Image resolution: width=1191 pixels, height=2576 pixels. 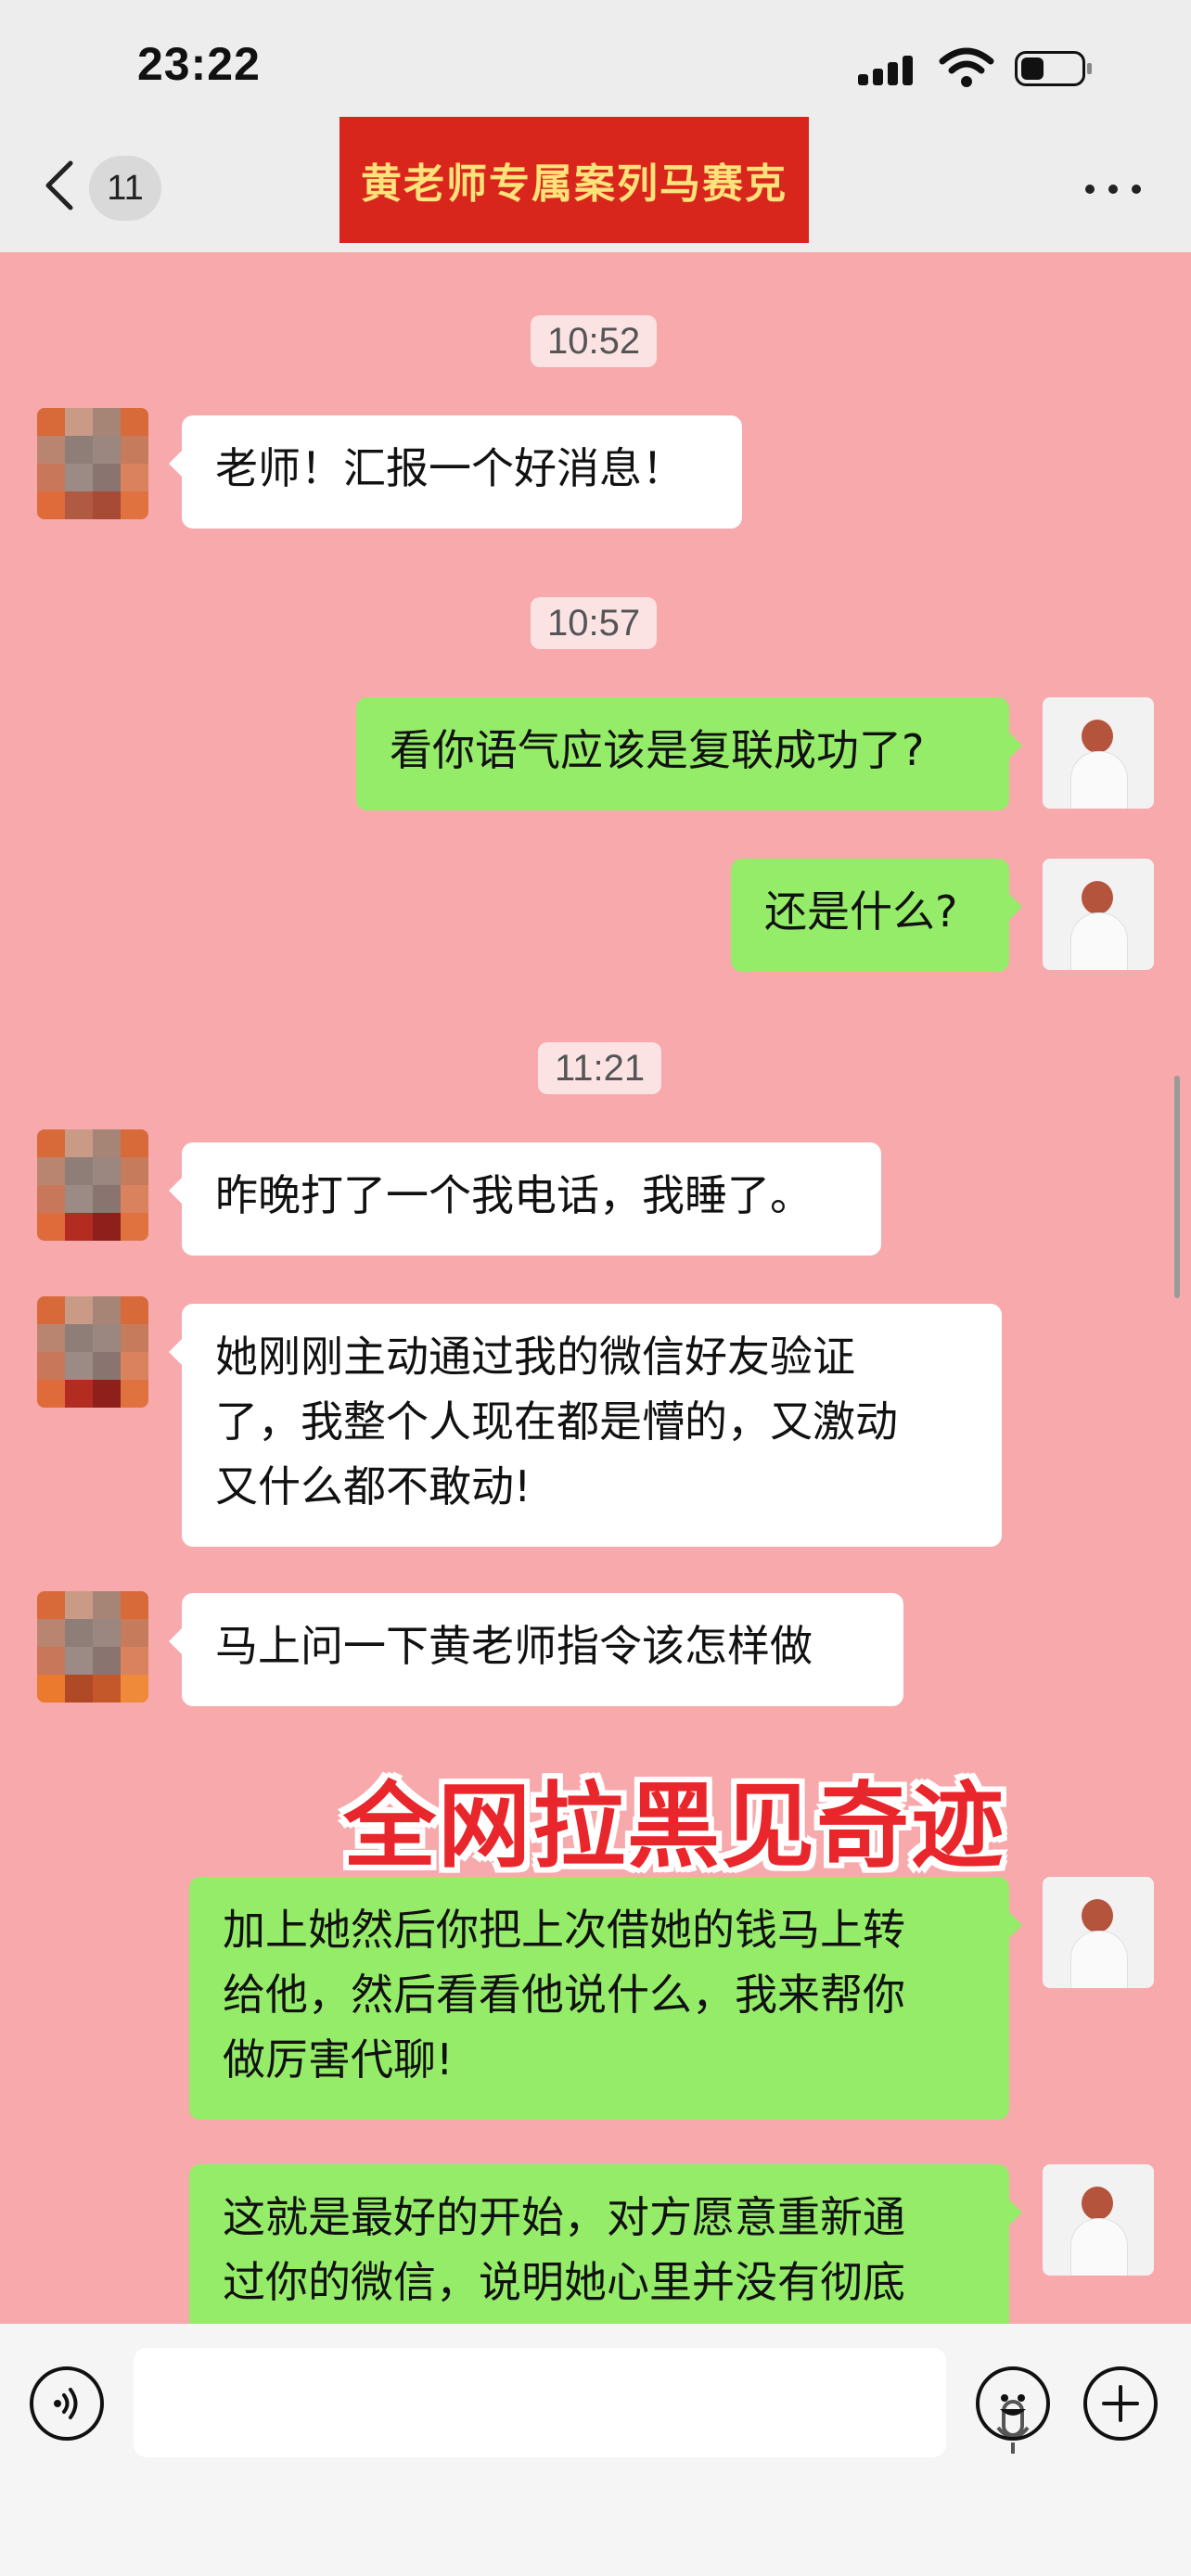 I want to click on message-line: 了，我整个人现在都是懵的，又激动, so click(x=556, y=1421).